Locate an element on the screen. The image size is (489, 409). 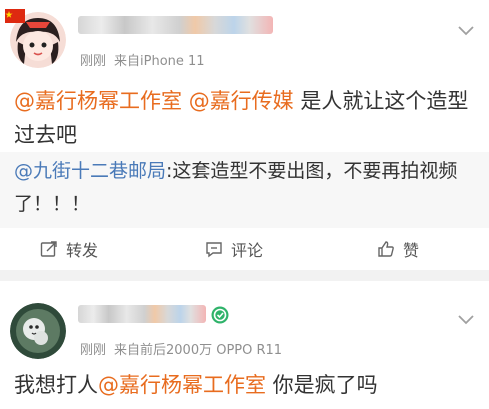
like-button: 赞 is located at coordinates (398, 249).